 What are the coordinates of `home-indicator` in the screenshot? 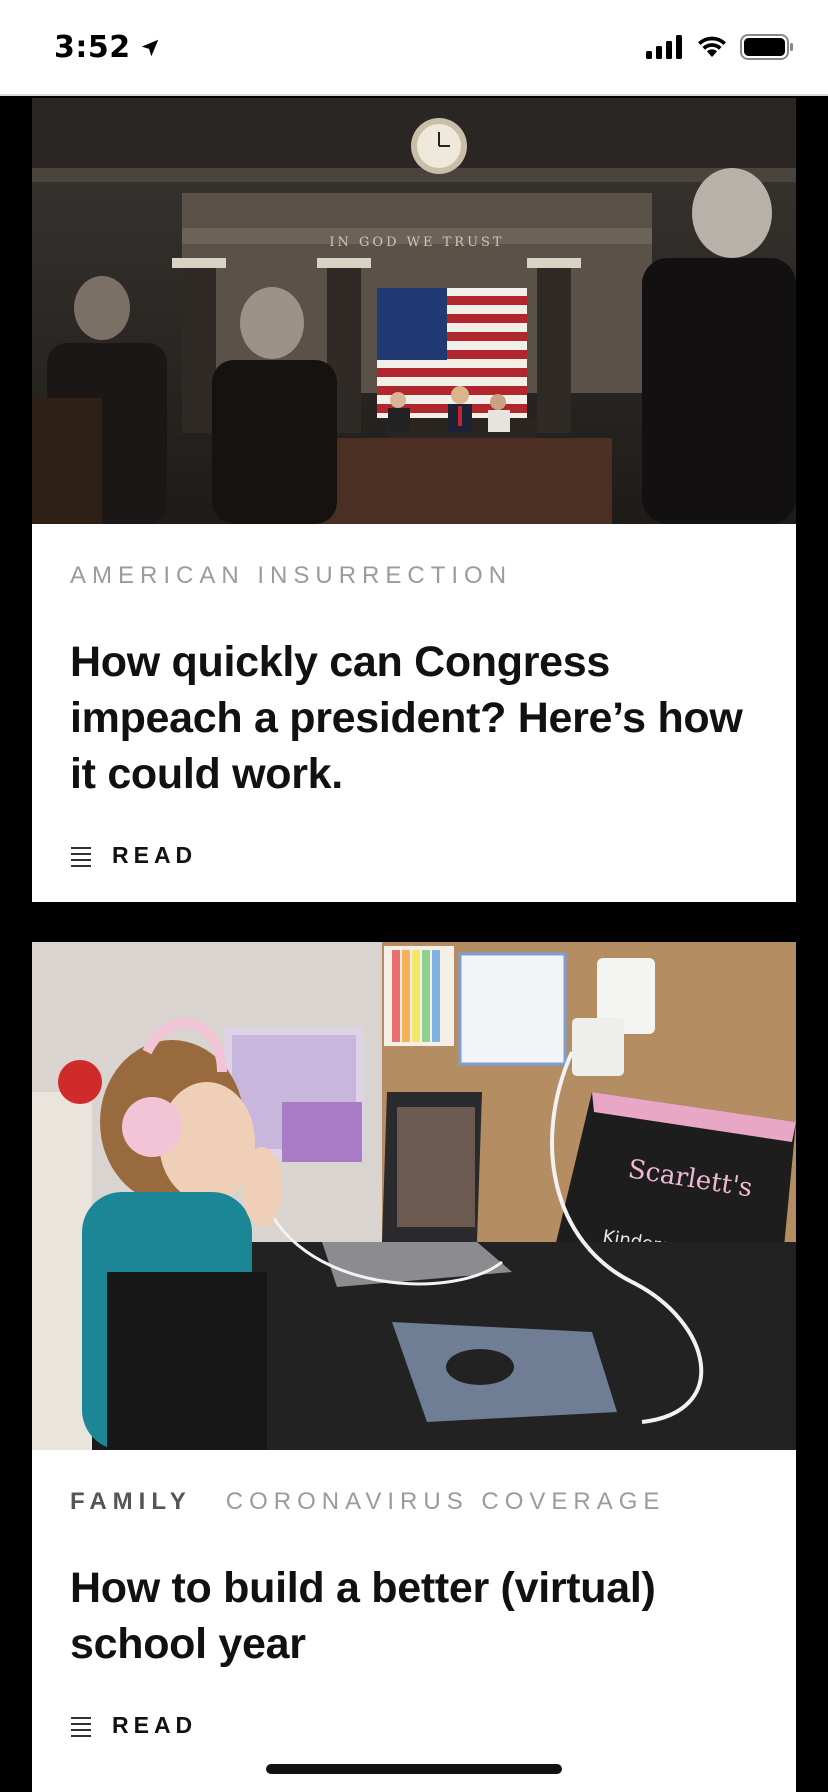 It's located at (414, 1769).